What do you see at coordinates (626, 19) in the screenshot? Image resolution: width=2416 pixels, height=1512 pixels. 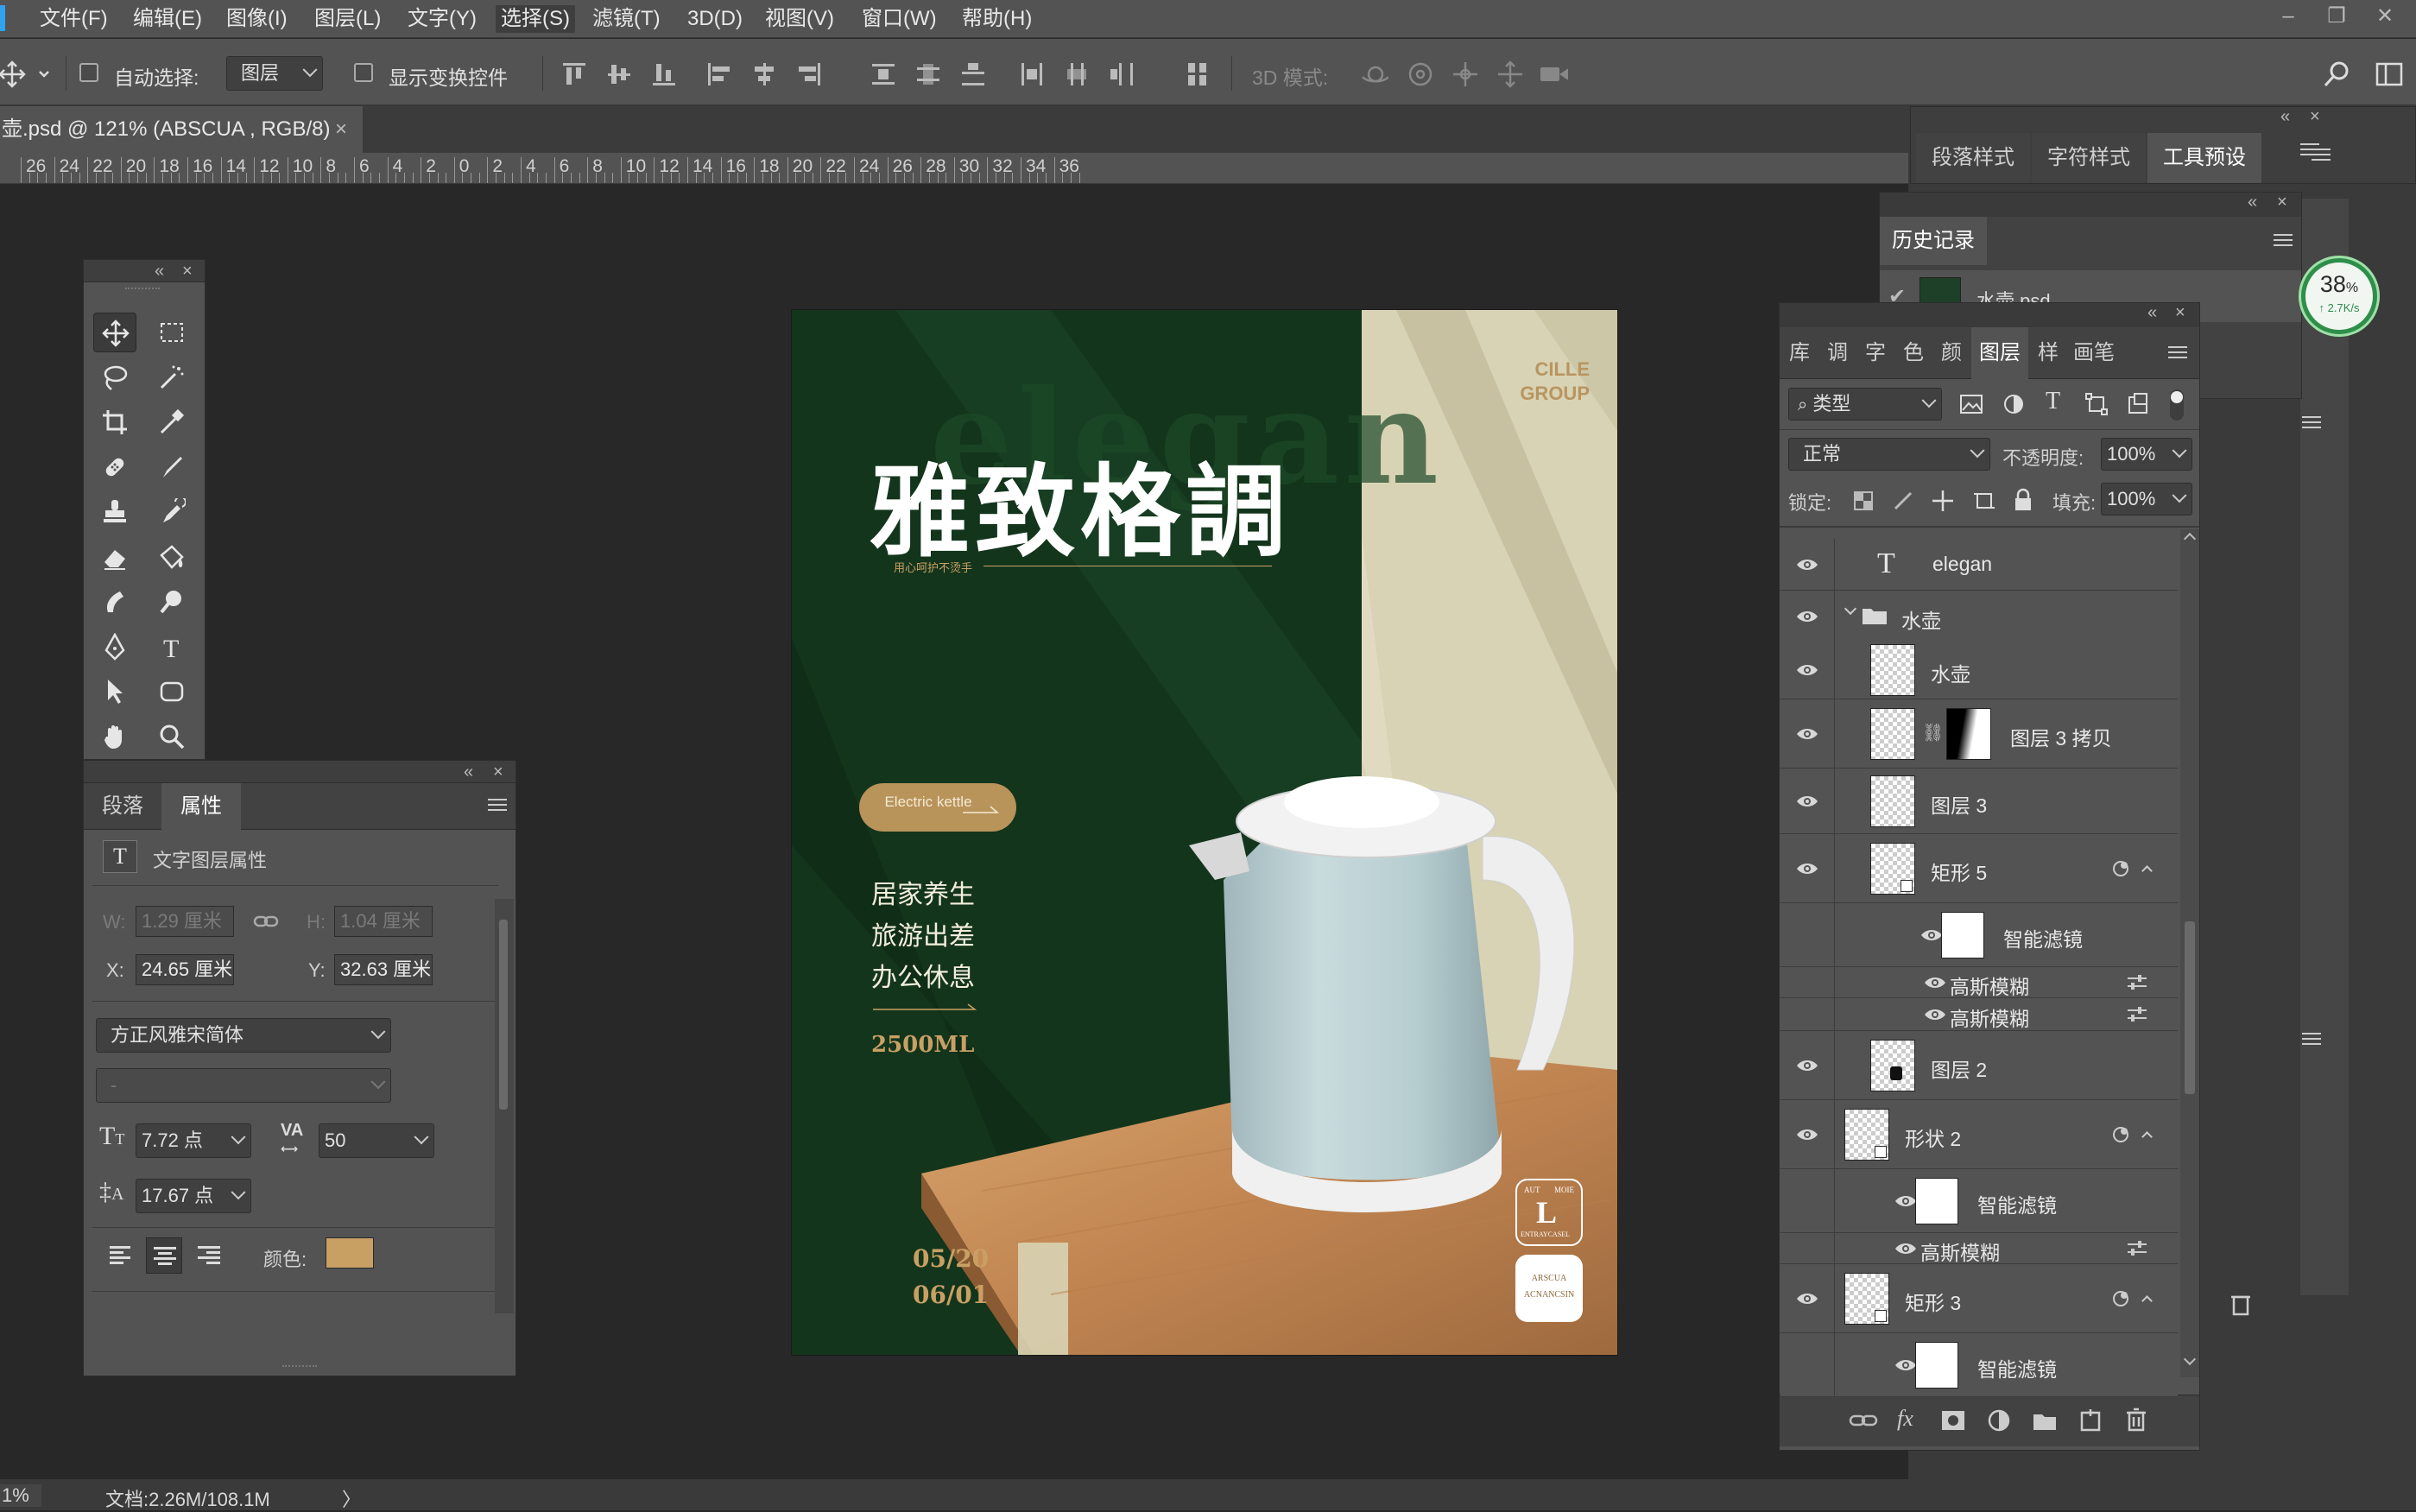 I see `menu-filter: 滤镜(T)` at bounding box center [626, 19].